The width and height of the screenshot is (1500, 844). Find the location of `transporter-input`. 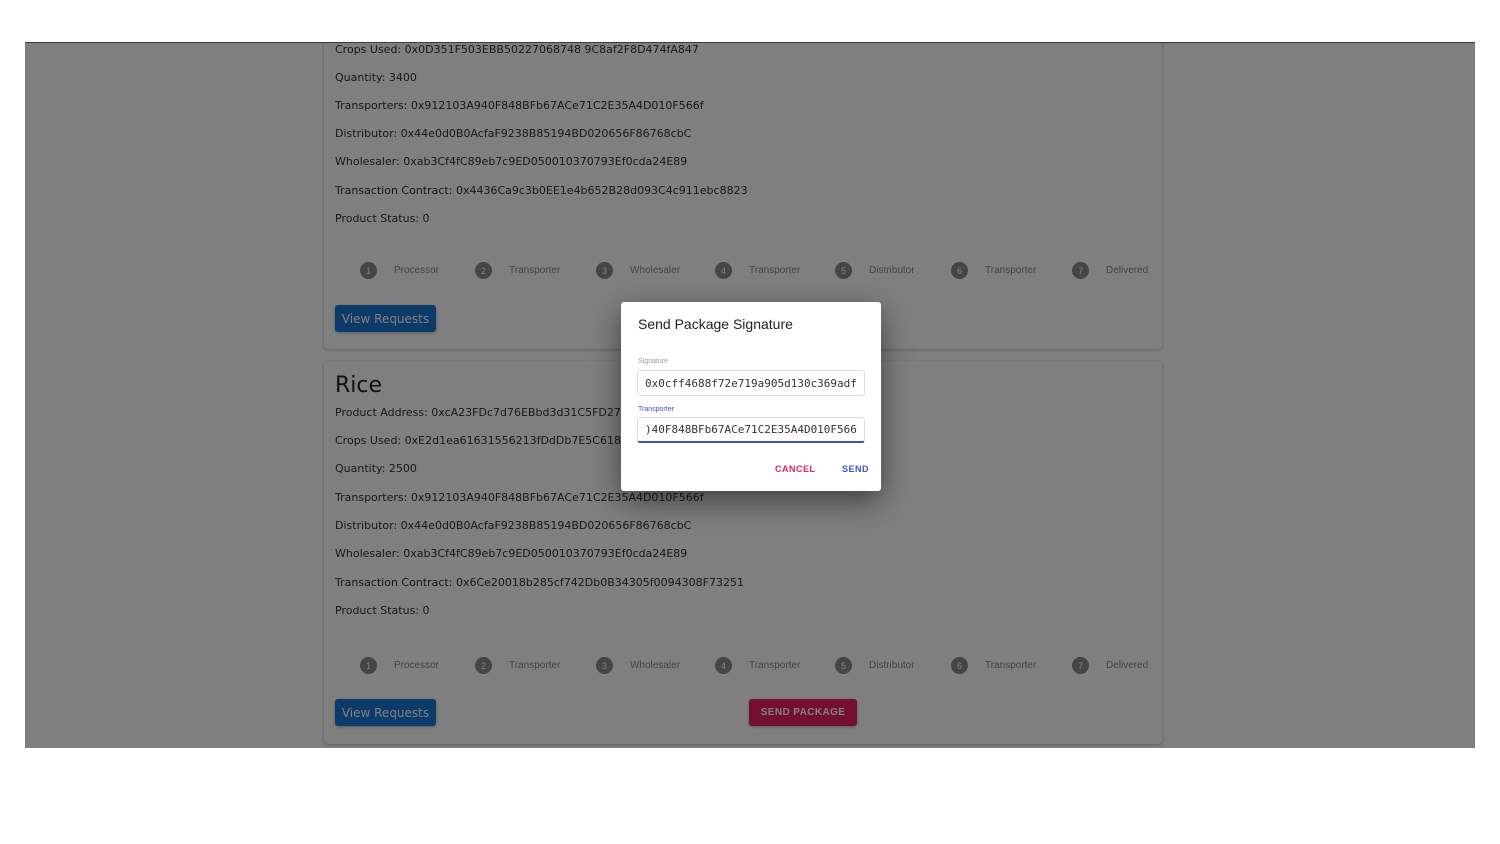

transporter-input is located at coordinates (751, 430).